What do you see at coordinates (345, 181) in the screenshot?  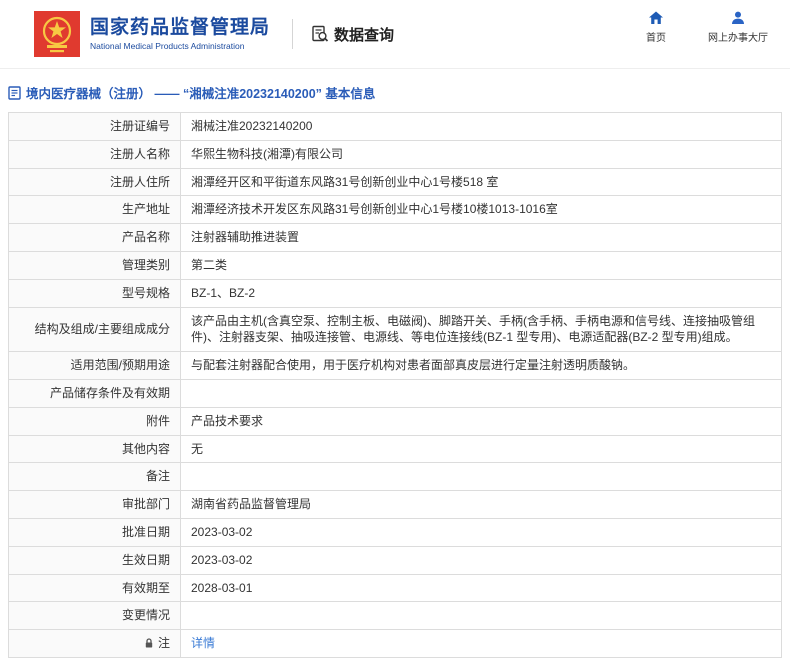 I see `row-value: 湘潭经开区和平街道东风路31号创新创业中心1号楼518 室` at bounding box center [345, 181].